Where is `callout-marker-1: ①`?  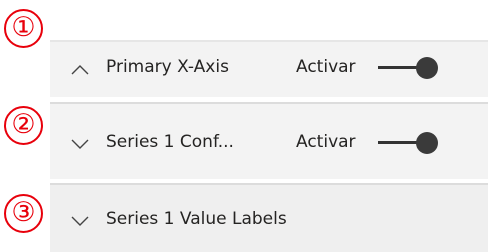 callout-marker-1: ① is located at coordinates (23, 28).